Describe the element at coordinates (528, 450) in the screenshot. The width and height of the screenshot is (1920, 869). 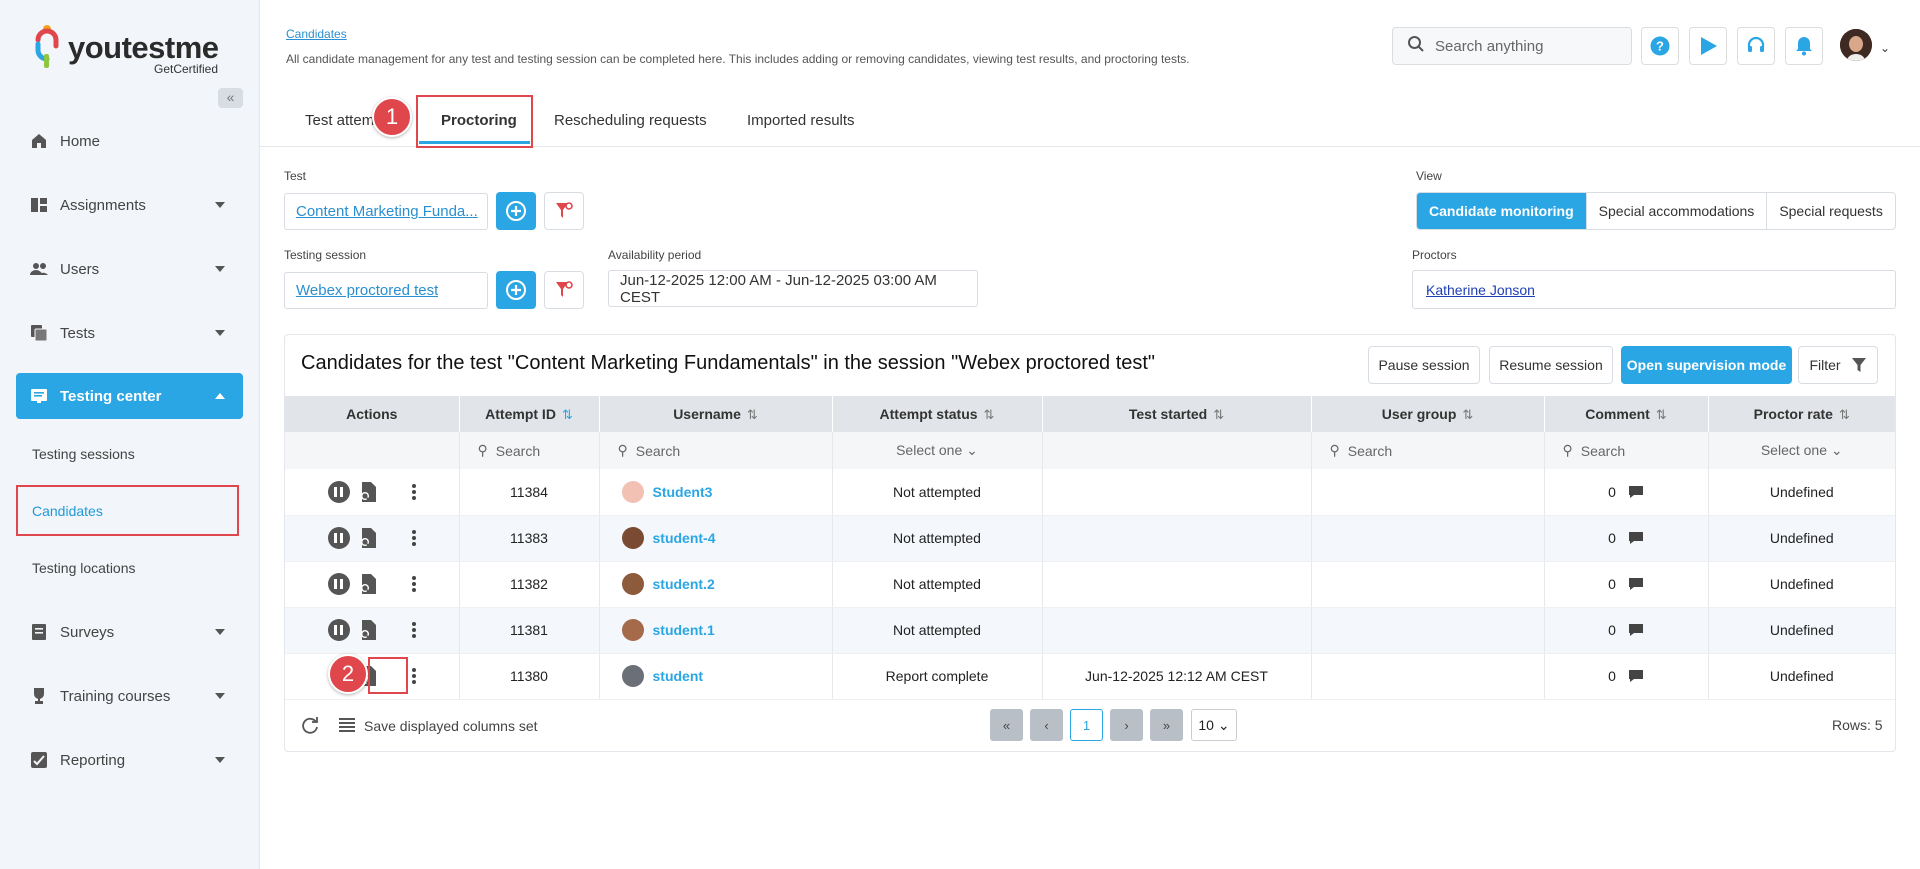
I see `attempt-id-search-input: ⚲ Search` at that location.